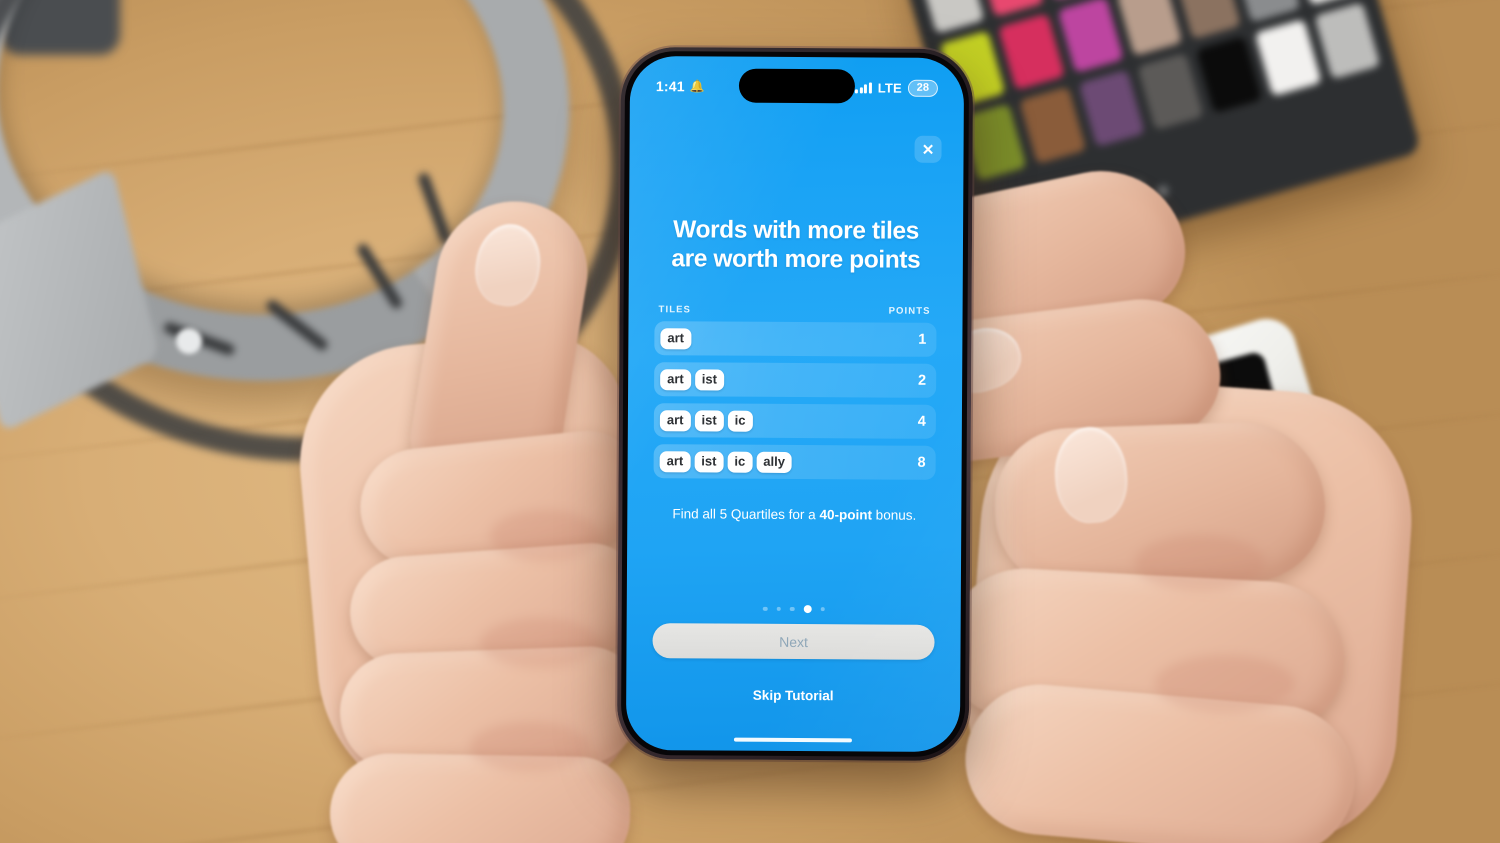 Image resolution: width=1500 pixels, height=843 pixels. I want to click on next-button: Next, so click(793, 641).